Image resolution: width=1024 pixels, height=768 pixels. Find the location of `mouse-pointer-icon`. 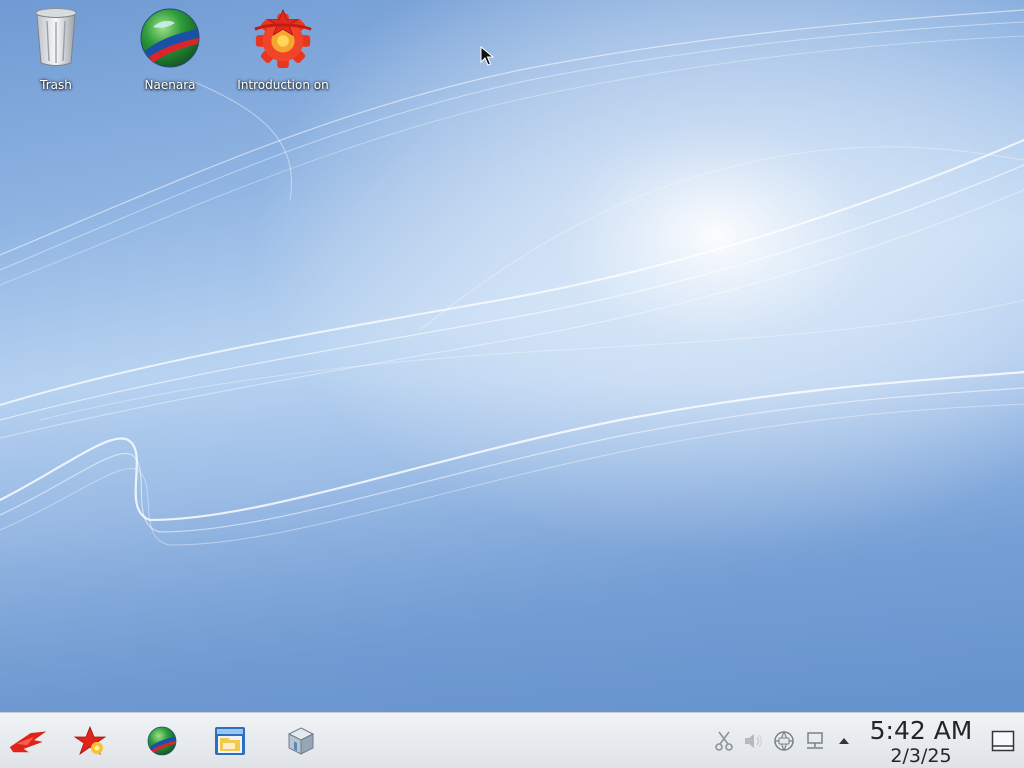

mouse-pointer-icon is located at coordinates (487, 57).